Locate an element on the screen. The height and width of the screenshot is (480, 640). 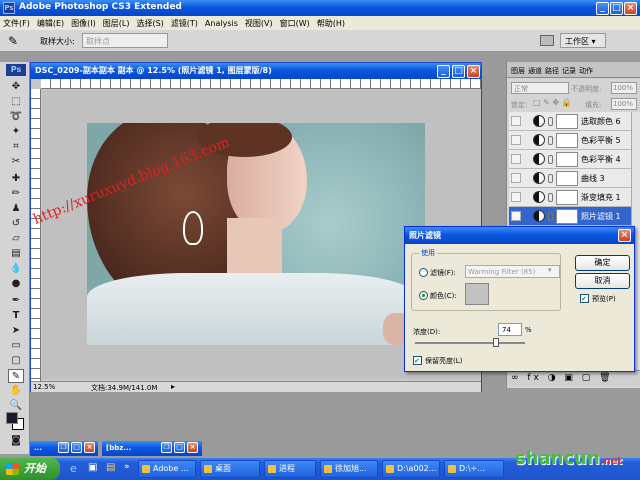
preserve-luminosity-checkbox: ✔ is located at coordinates (417, 360).